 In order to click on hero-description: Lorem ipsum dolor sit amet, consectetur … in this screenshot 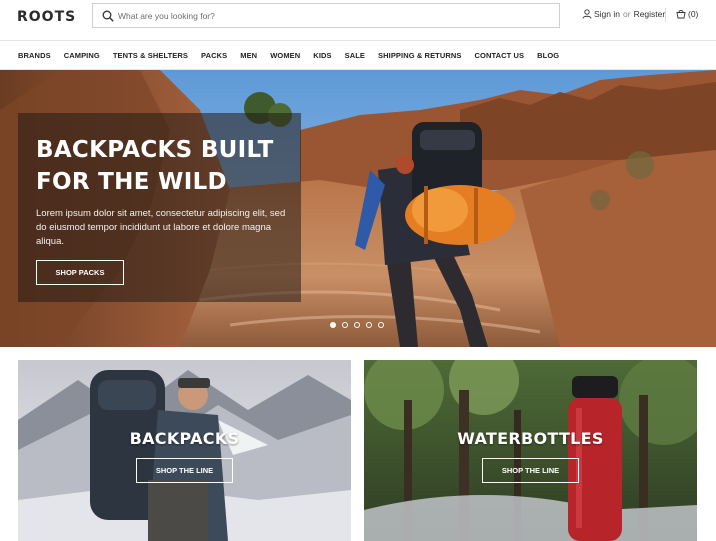, I will do `click(161, 227)`.